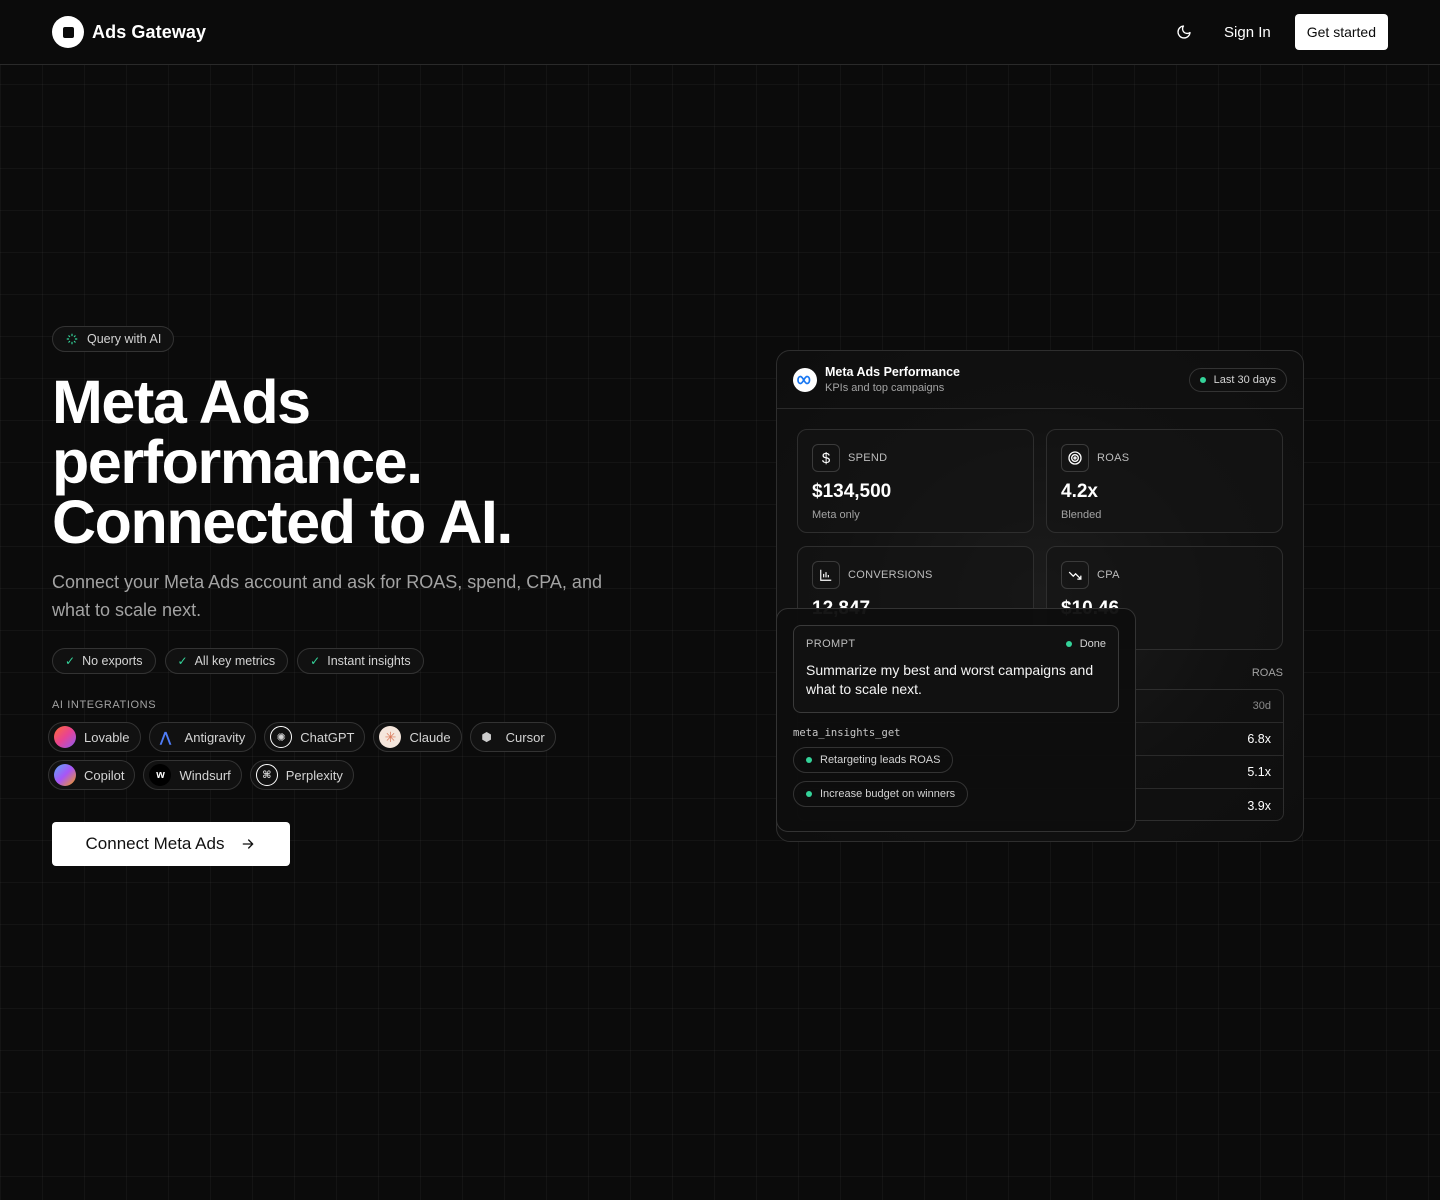 This screenshot has height=1200, width=1440. What do you see at coordinates (1259, 772) in the screenshot?
I see `roas-value: 5.1x` at bounding box center [1259, 772].